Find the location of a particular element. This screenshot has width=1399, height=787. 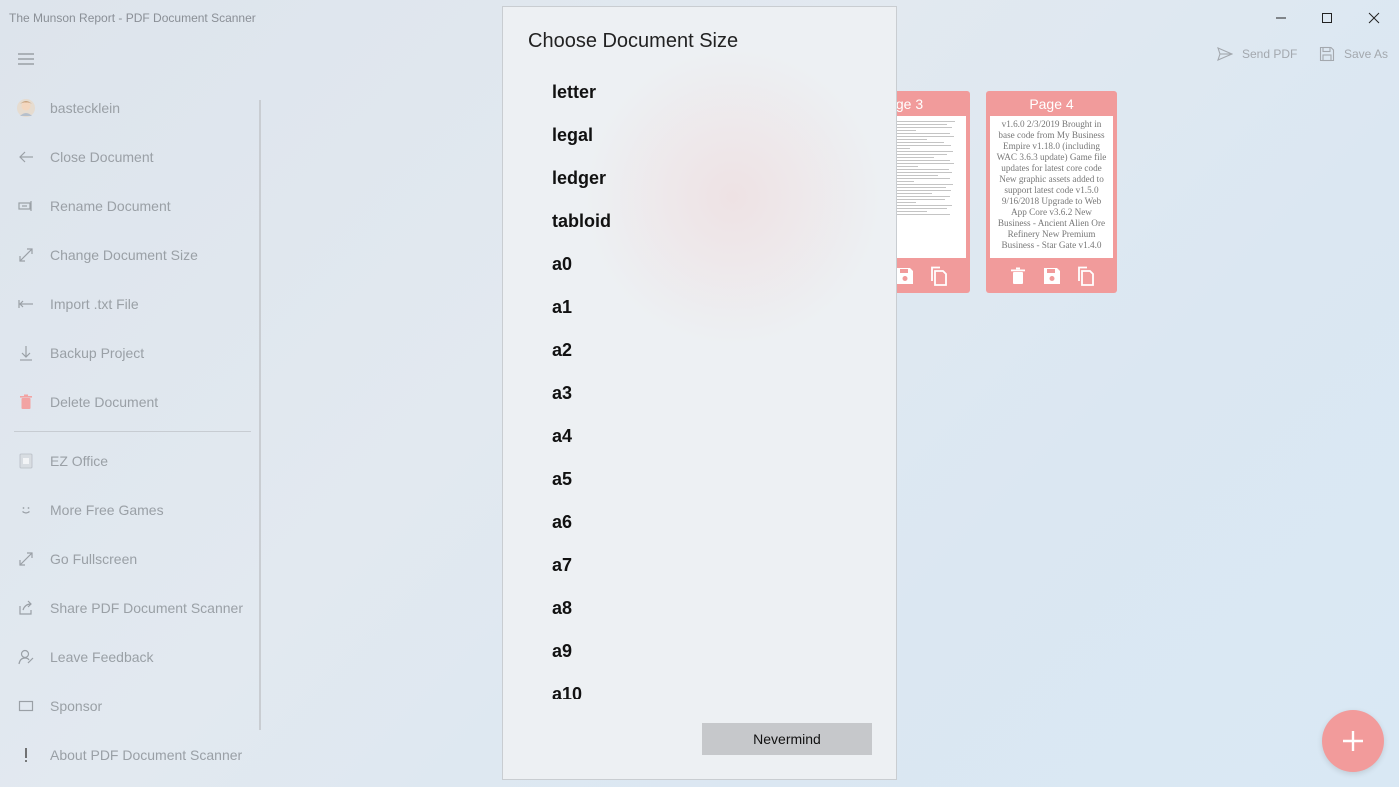

size-option-a5: a5 is located at coordinates (562, 479).